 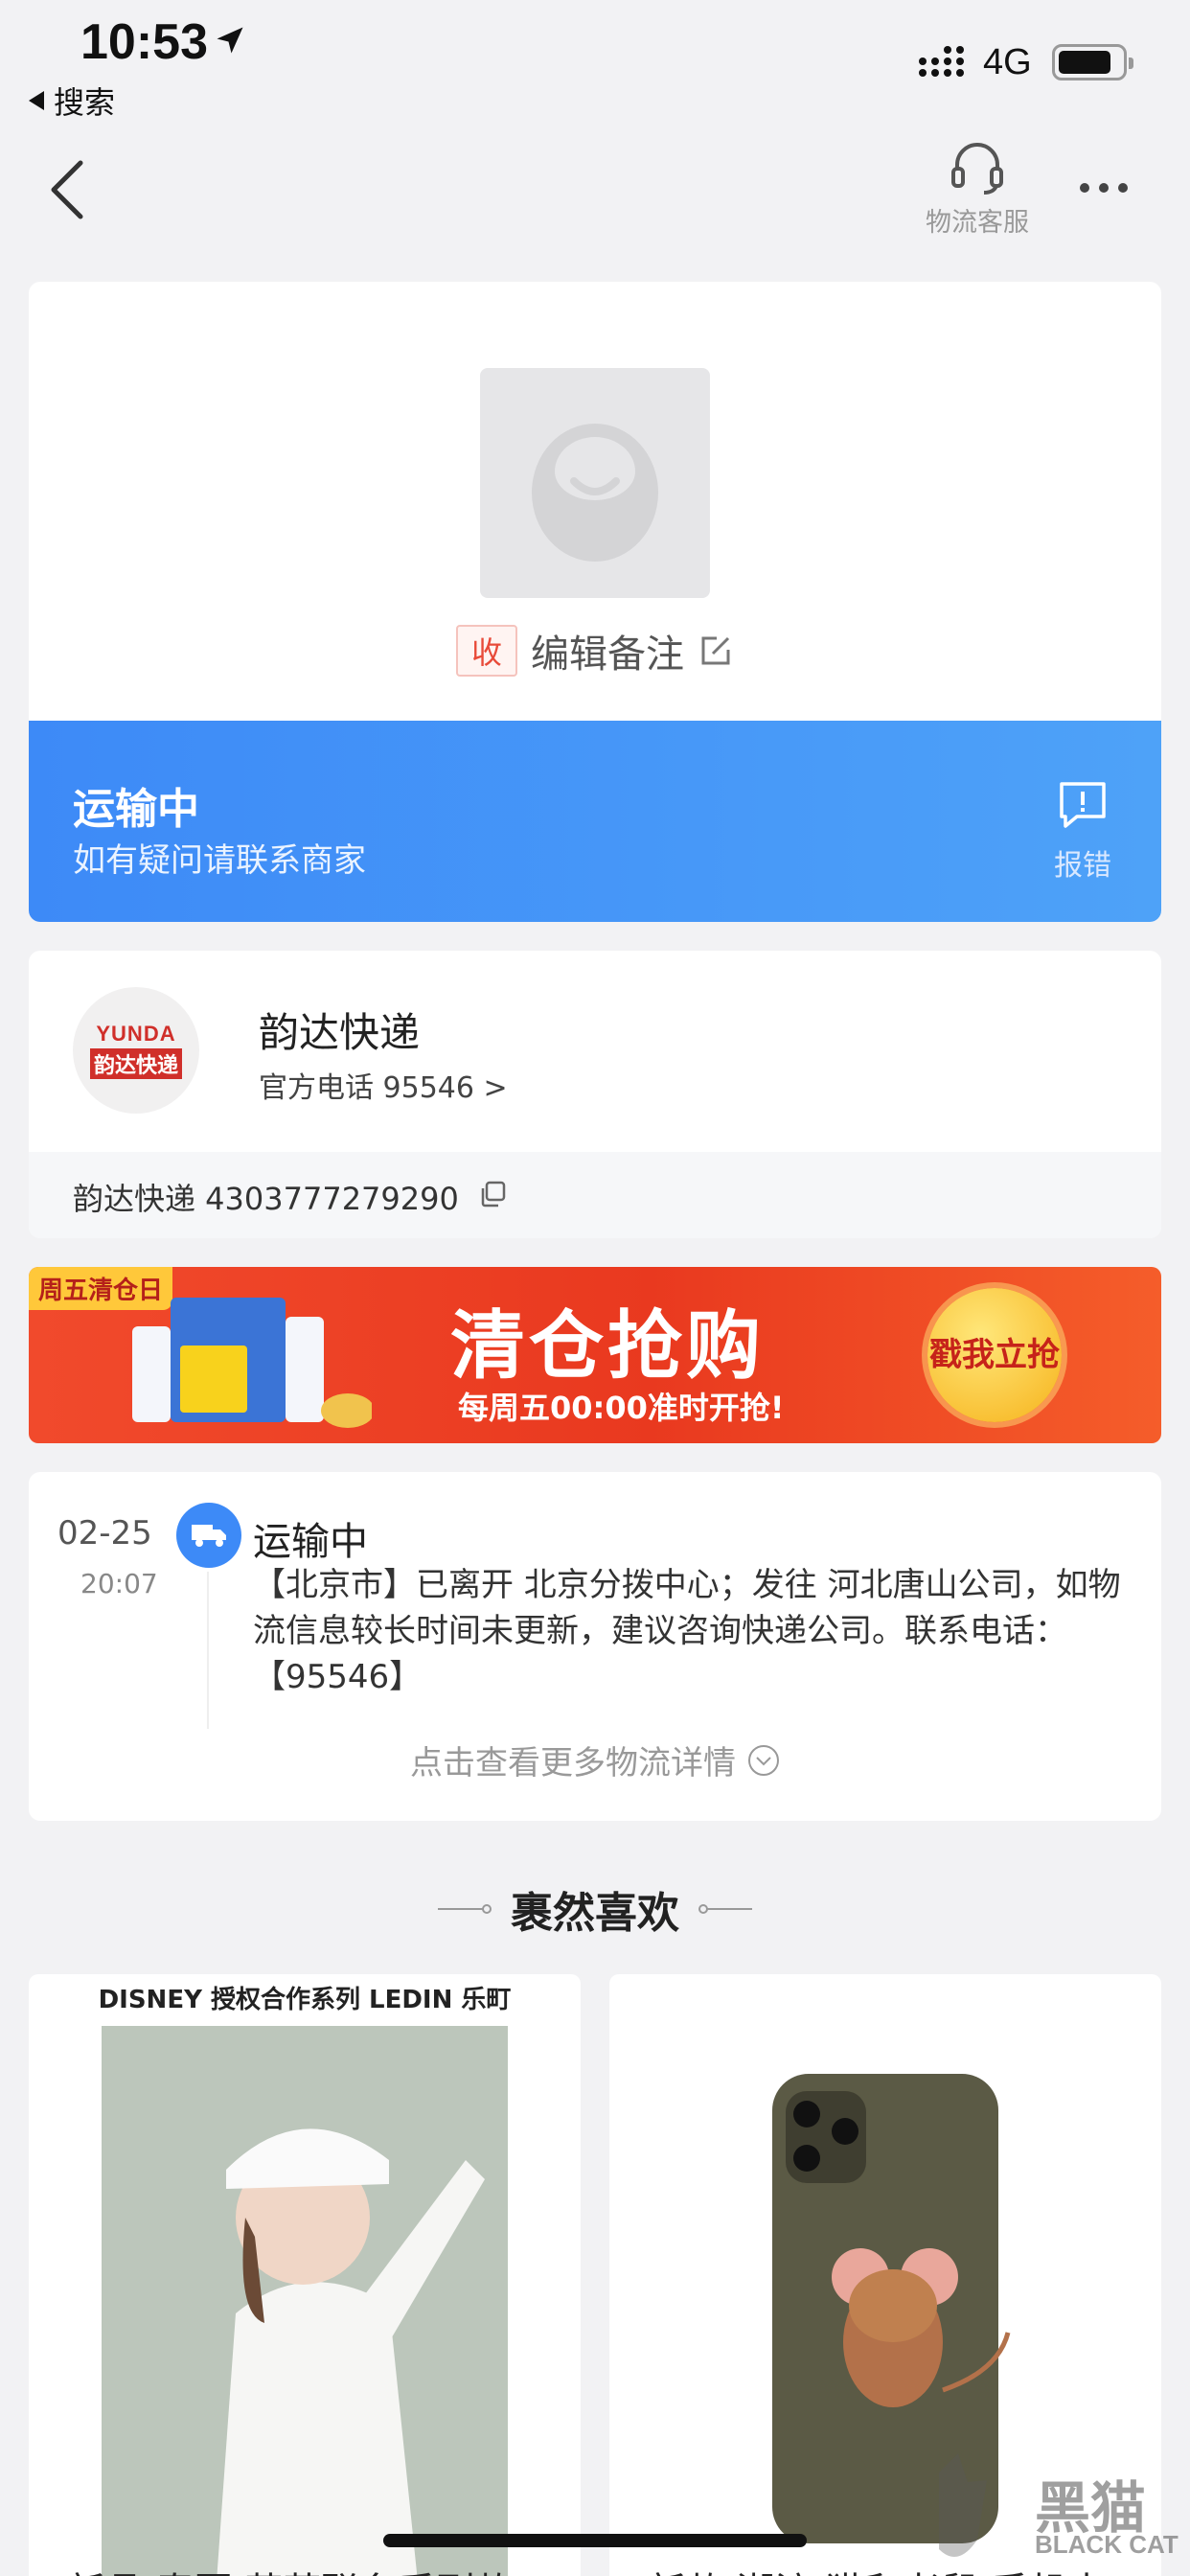 I want to click on chevron-down-circle-icon, so click(x=763, y=1760).